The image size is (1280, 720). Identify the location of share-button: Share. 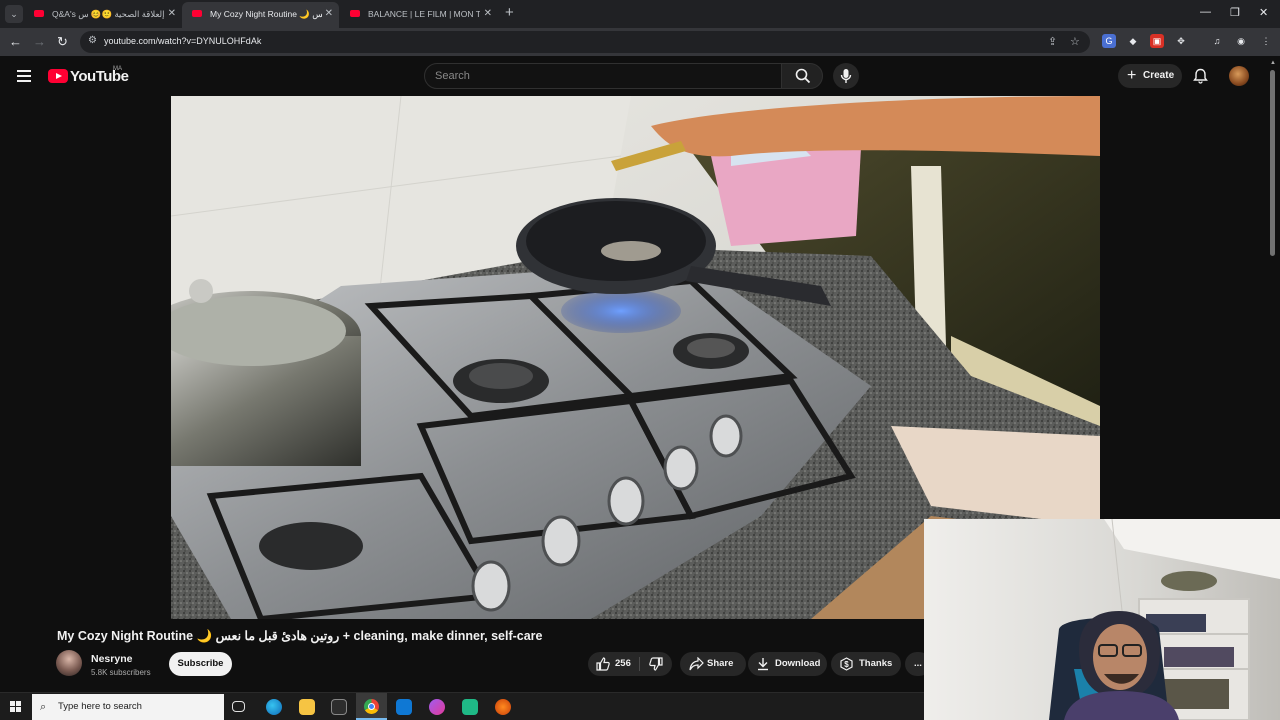
(713, 664).